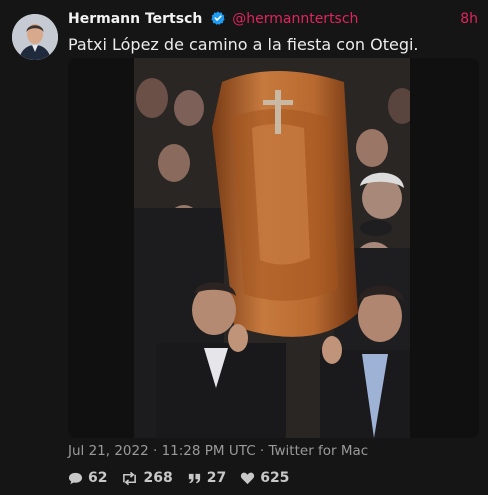  Describe the element at coordinates (318, 451) in the screenshot. I see `tweet-client: Twitter for Mac` at that location.